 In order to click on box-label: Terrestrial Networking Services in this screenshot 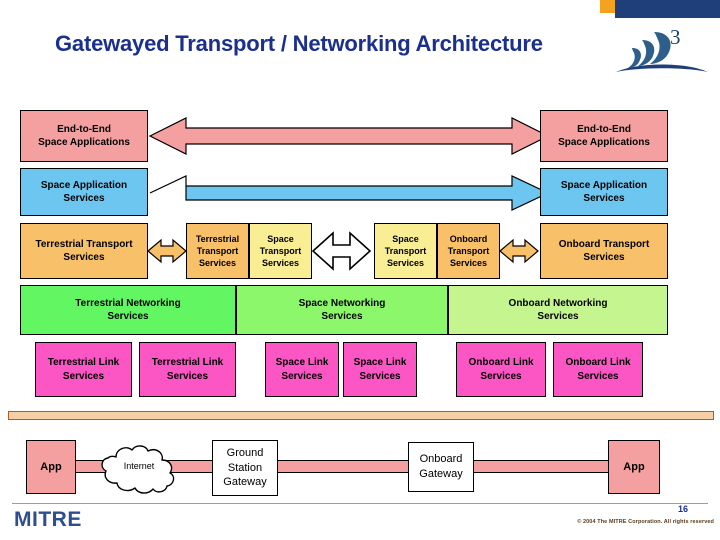, I will do `click(128, 310)`.